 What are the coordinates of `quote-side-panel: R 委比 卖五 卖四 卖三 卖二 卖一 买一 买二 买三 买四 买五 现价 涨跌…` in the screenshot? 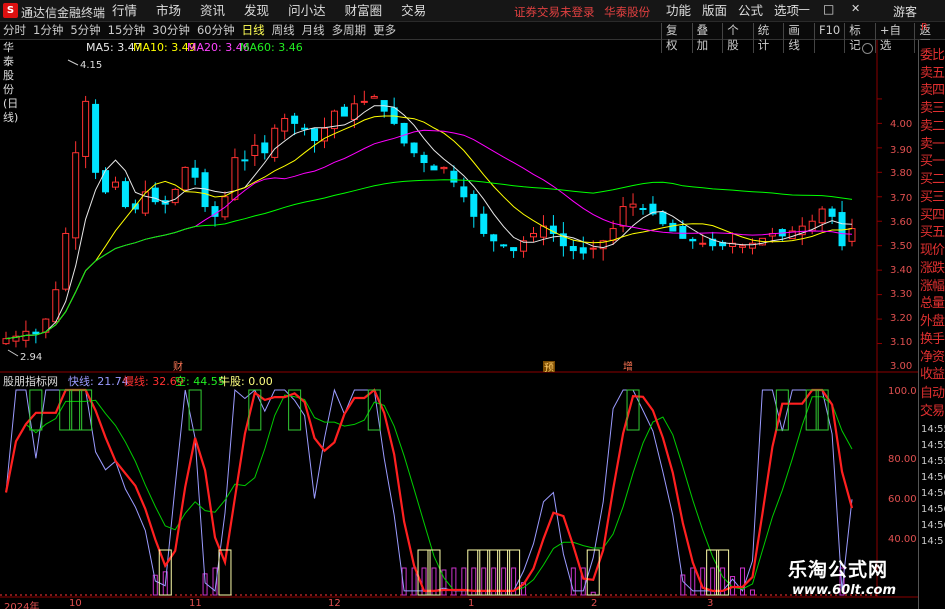 It's located at (931, 315).